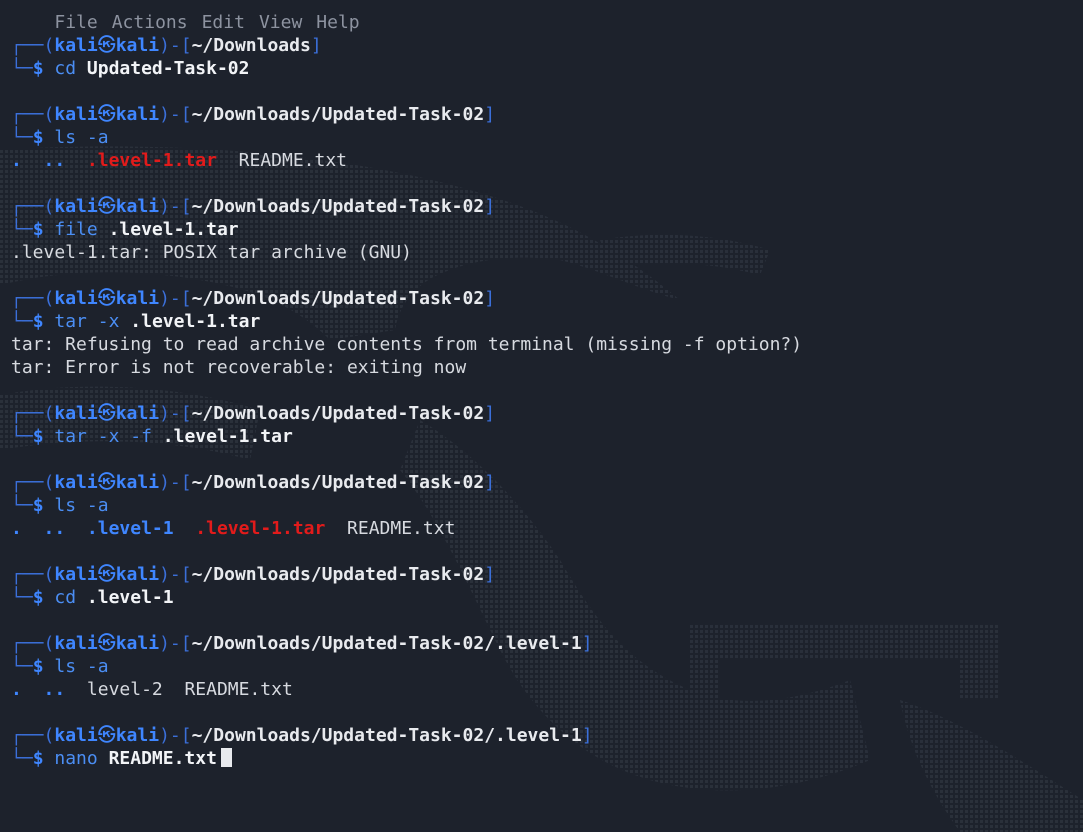 The height and width of the screenshot is (832, 1083). Describe the element at coordinates (124, 689) in the screenshot. I see `listing-entry: level-2` at that location.